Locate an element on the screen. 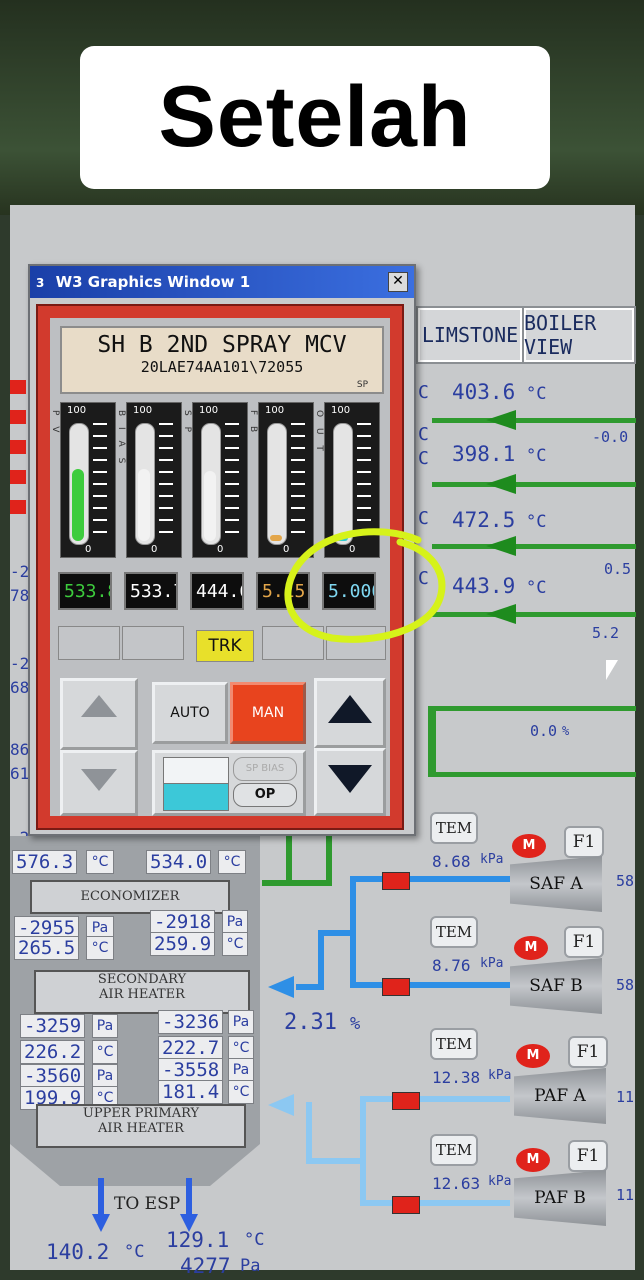  air-flow-percent: 2.31 is located at coordinates (310, 1022).